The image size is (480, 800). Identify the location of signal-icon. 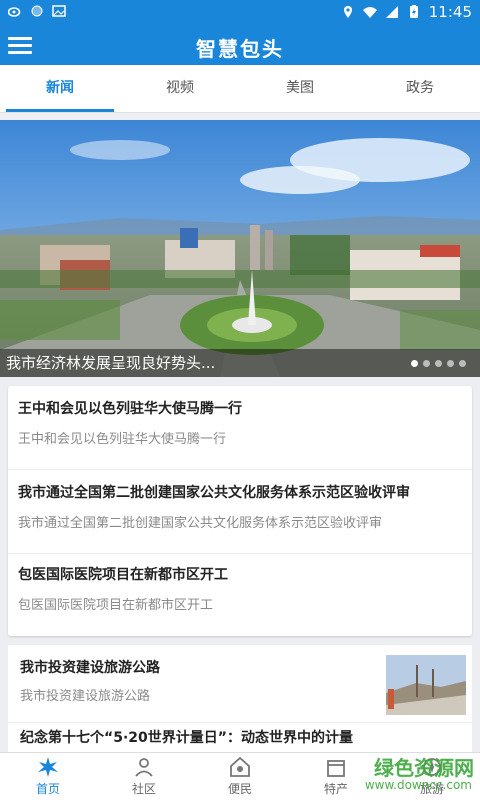
(391, 12).